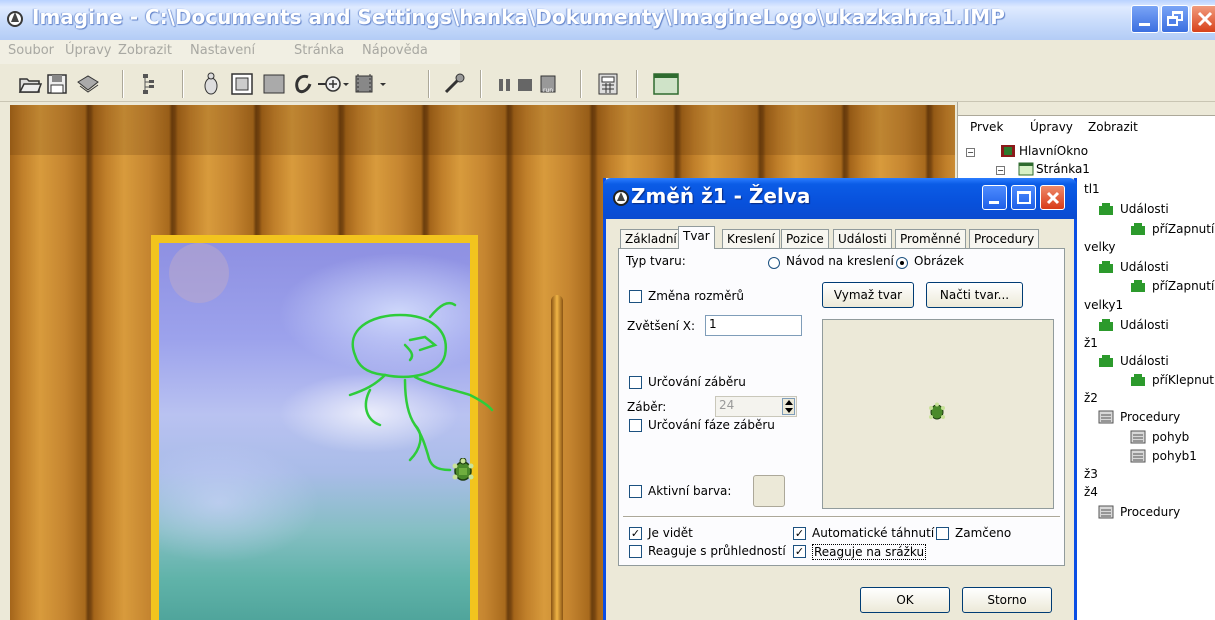 The height and width of the screenshot is (620, 1215). Describe the element at coordinates (30, 84) in the screenshot. I see `open-folder-icon` at that location.